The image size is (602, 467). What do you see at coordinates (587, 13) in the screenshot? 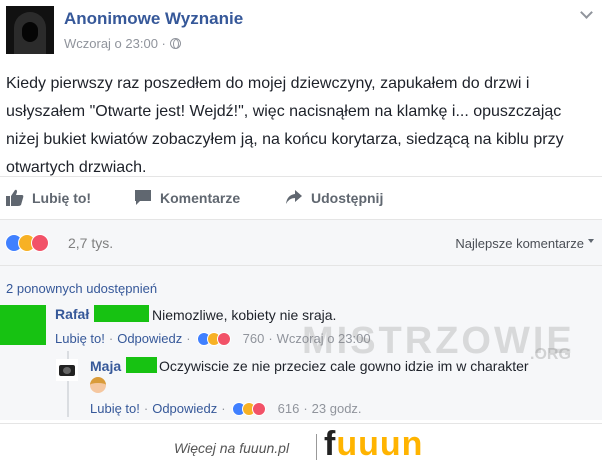
I see `chevron-down-icon` at bounding box center [587, 13].